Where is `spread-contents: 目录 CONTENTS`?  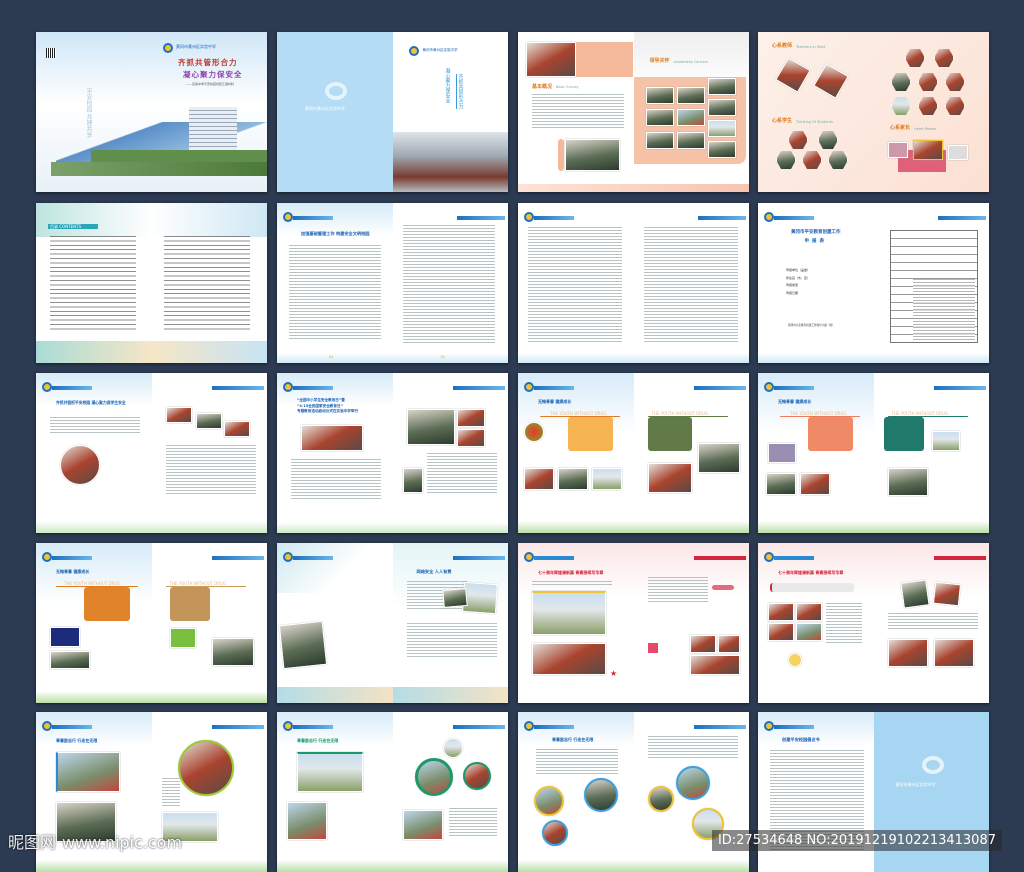
spread-contents: 目录 CONTENTS is located at coordinates (151, 283).